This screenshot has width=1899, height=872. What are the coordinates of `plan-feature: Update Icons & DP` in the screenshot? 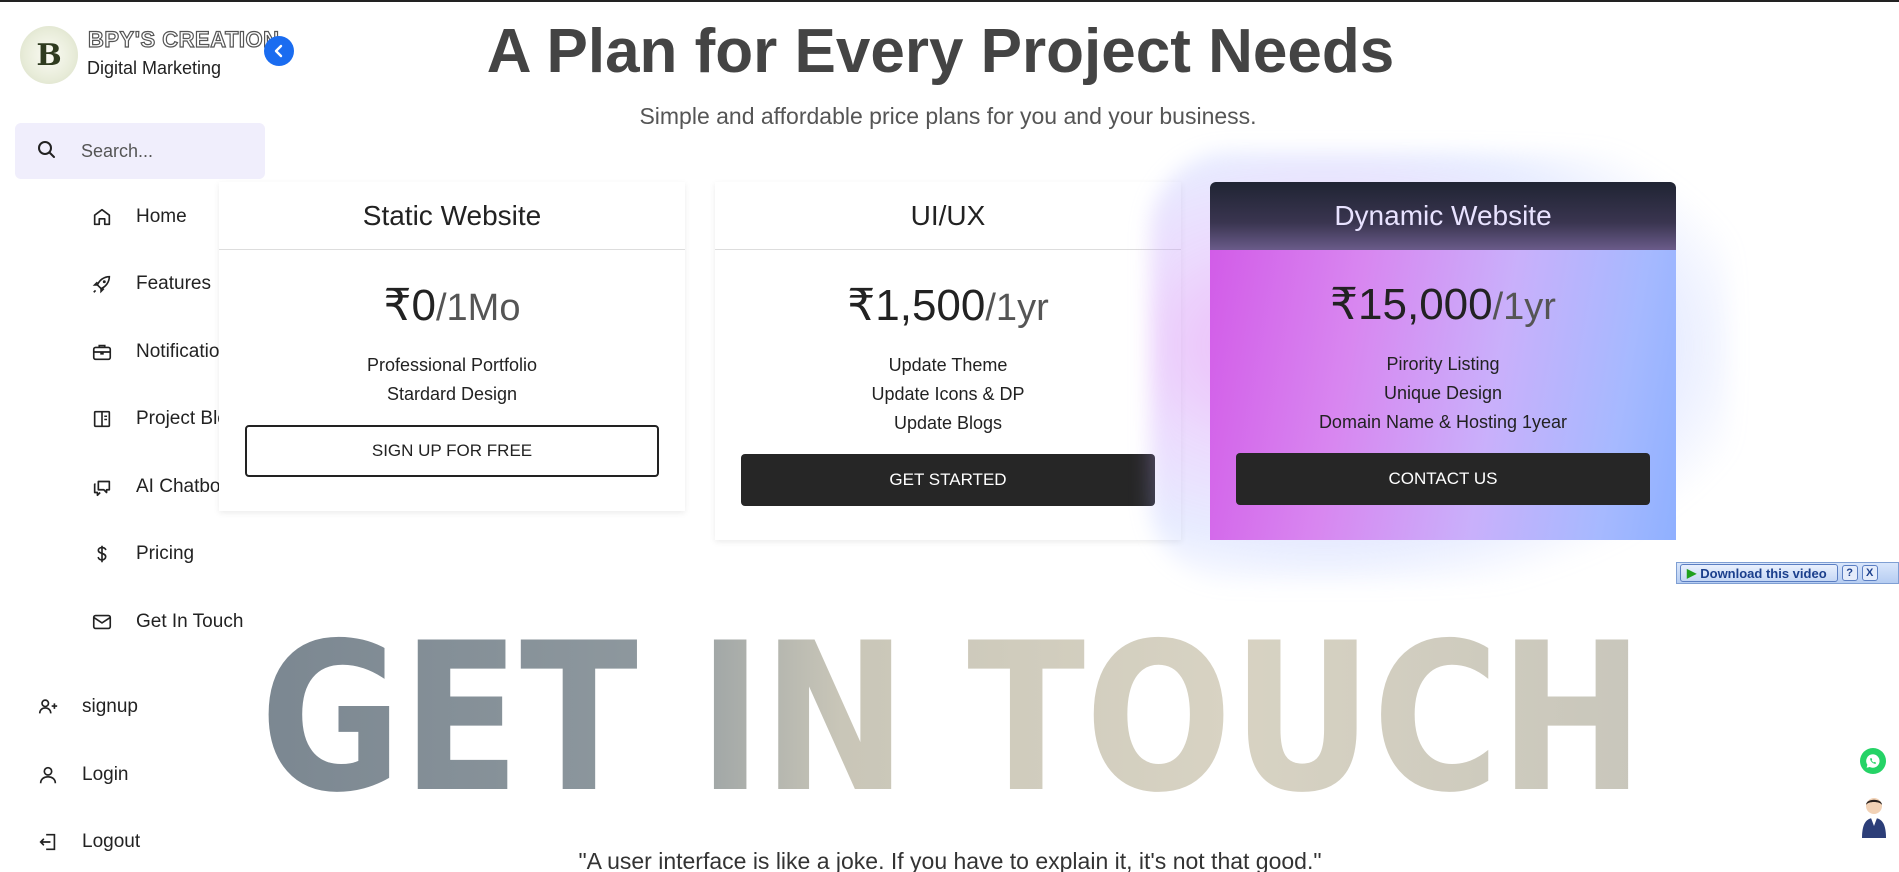 It's located at (948, 394).